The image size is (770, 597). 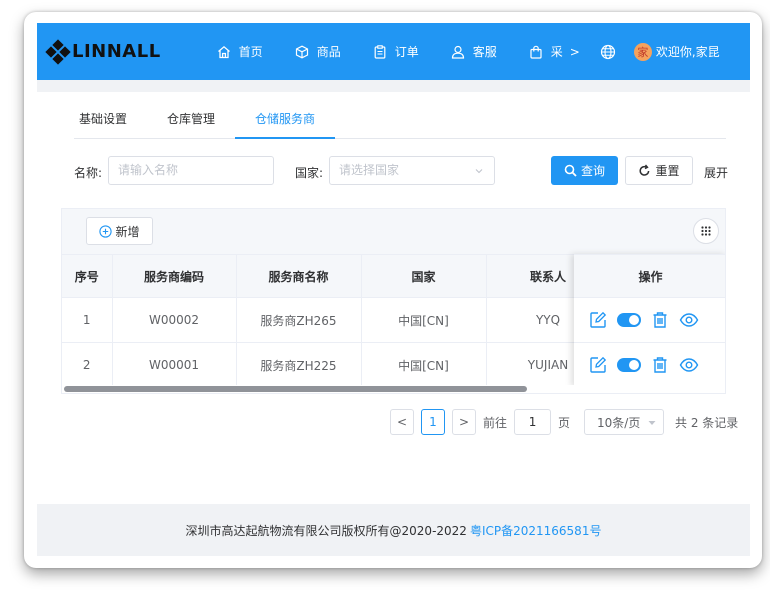 I want to click on nav-item-home: 首页, so click(x=240, y=51).